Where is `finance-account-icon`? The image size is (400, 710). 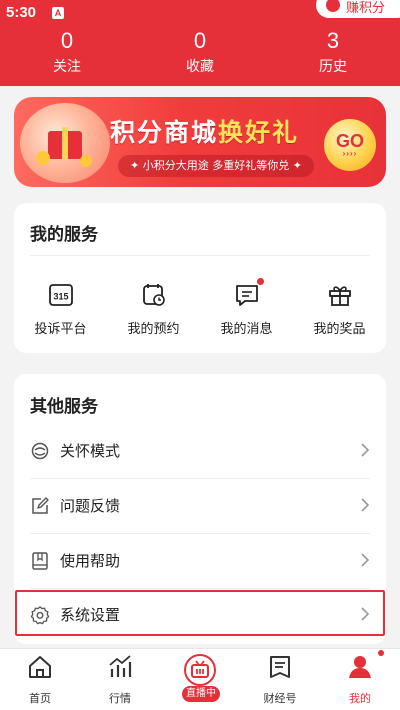 finance-account-icon is located at coordinates (280, 667).